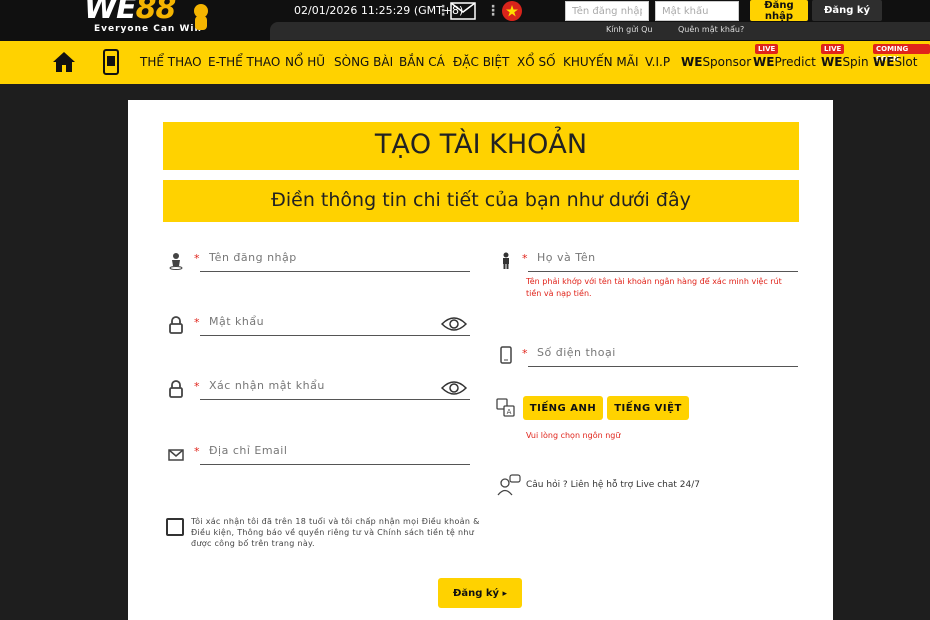  I want to click on live-chat-icon, so click(509, 485).